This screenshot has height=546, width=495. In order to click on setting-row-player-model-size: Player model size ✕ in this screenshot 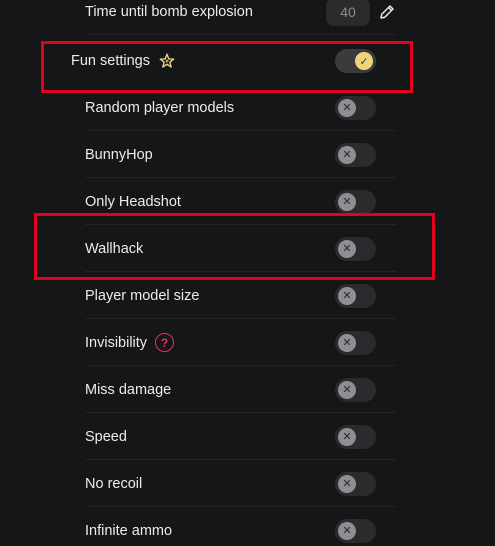, I will do `click(240, 296)`.